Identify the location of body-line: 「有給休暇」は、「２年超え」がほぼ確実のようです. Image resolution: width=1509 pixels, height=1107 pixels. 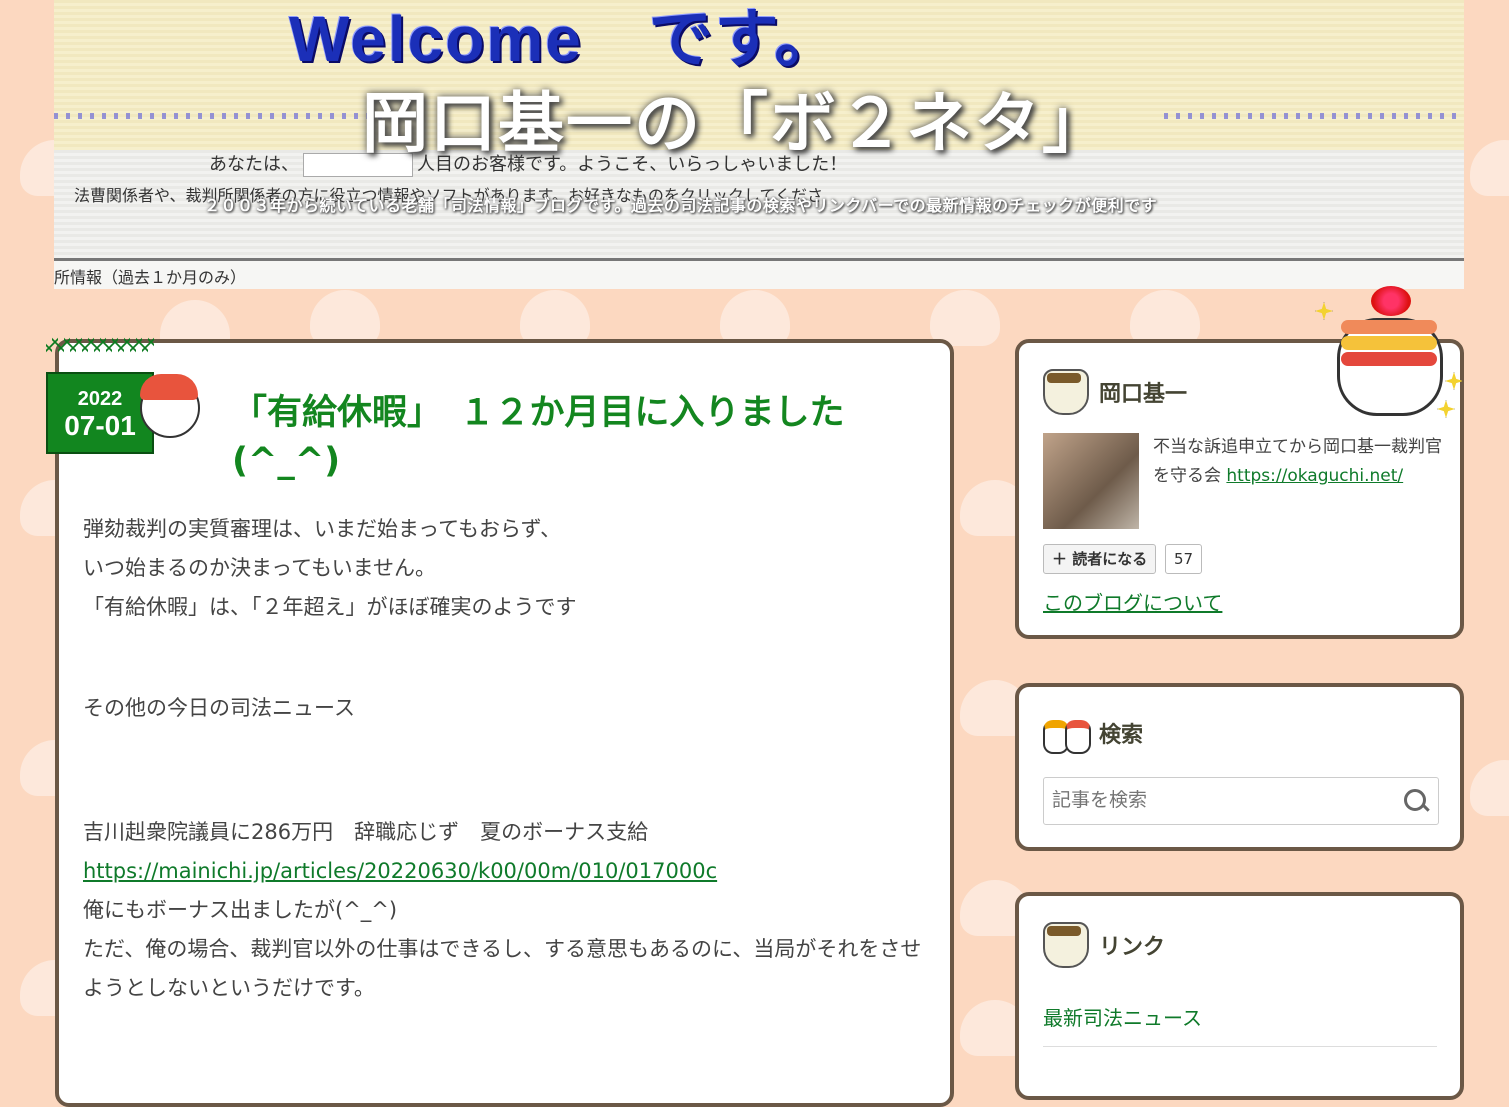
(330, 607).